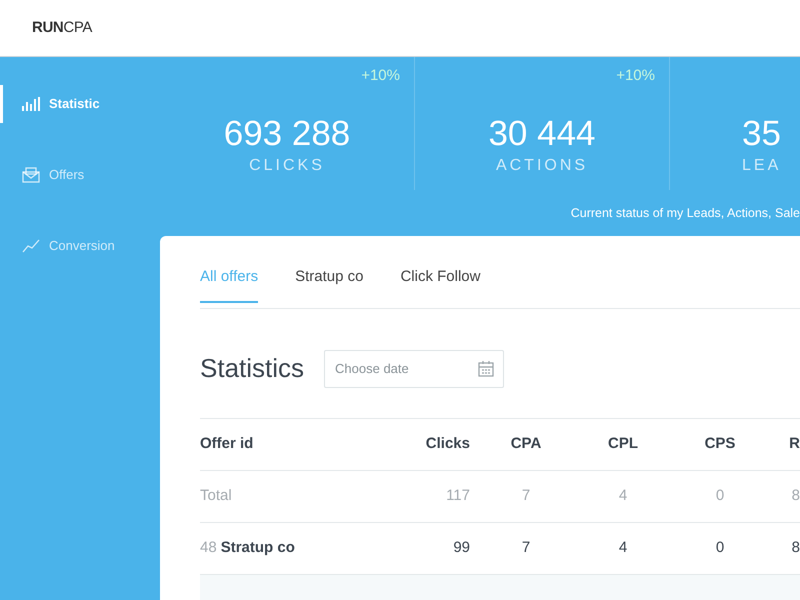 Image resolution: width=800 pixels, height=600 pixels. Describe the element at coordinates (287, 134) in the screenshot. I see `stat-value: 693 288` at that location.